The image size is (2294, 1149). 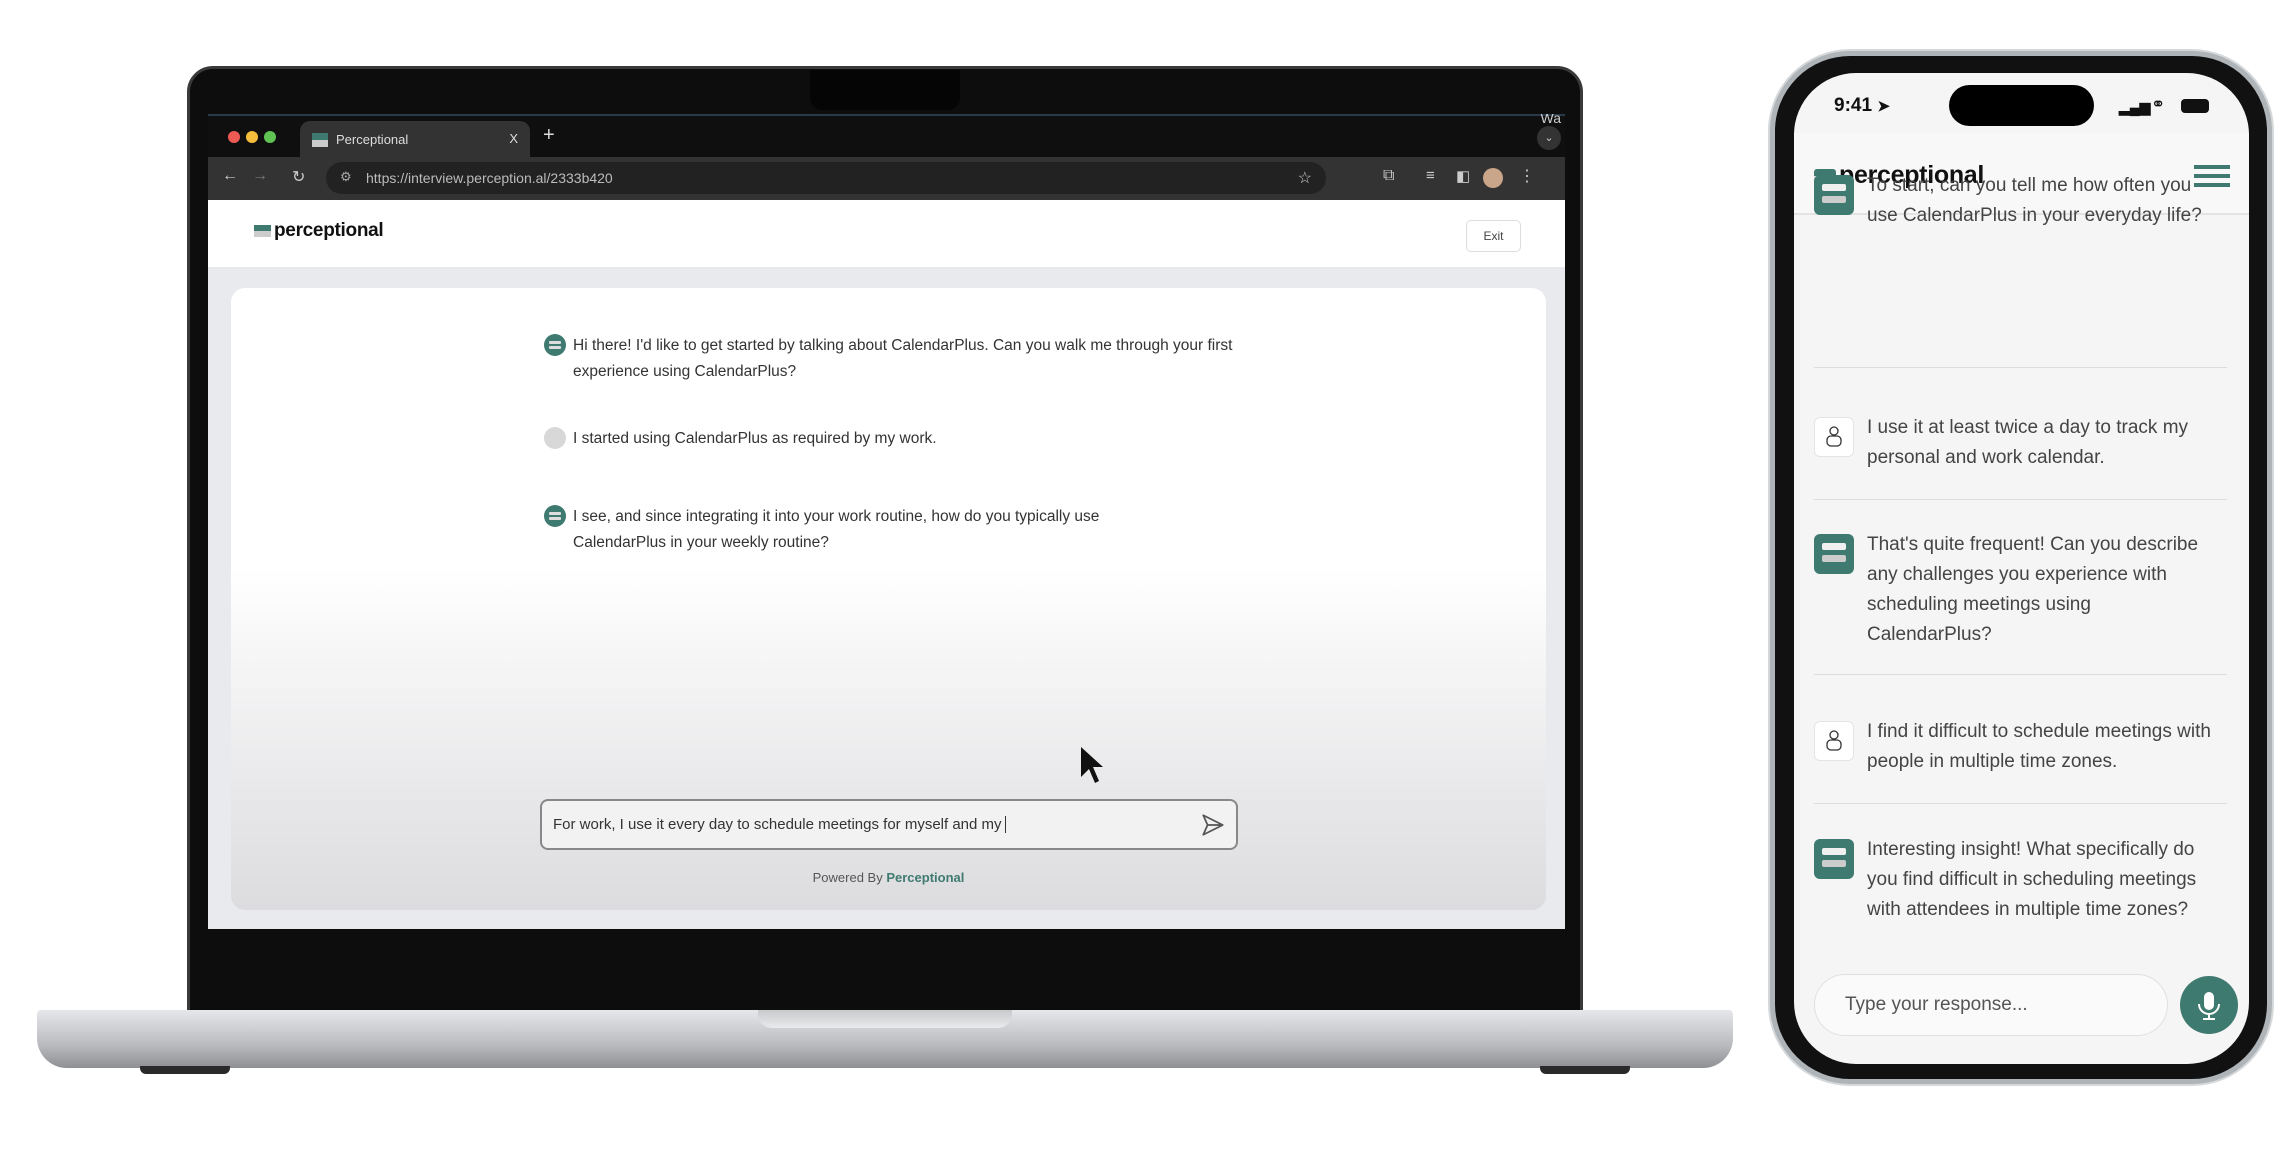 What do you see at coordinates (885, 1019) in the screenshot?
I see `laptop-opening-notch` at bounding box center [885, 1019].